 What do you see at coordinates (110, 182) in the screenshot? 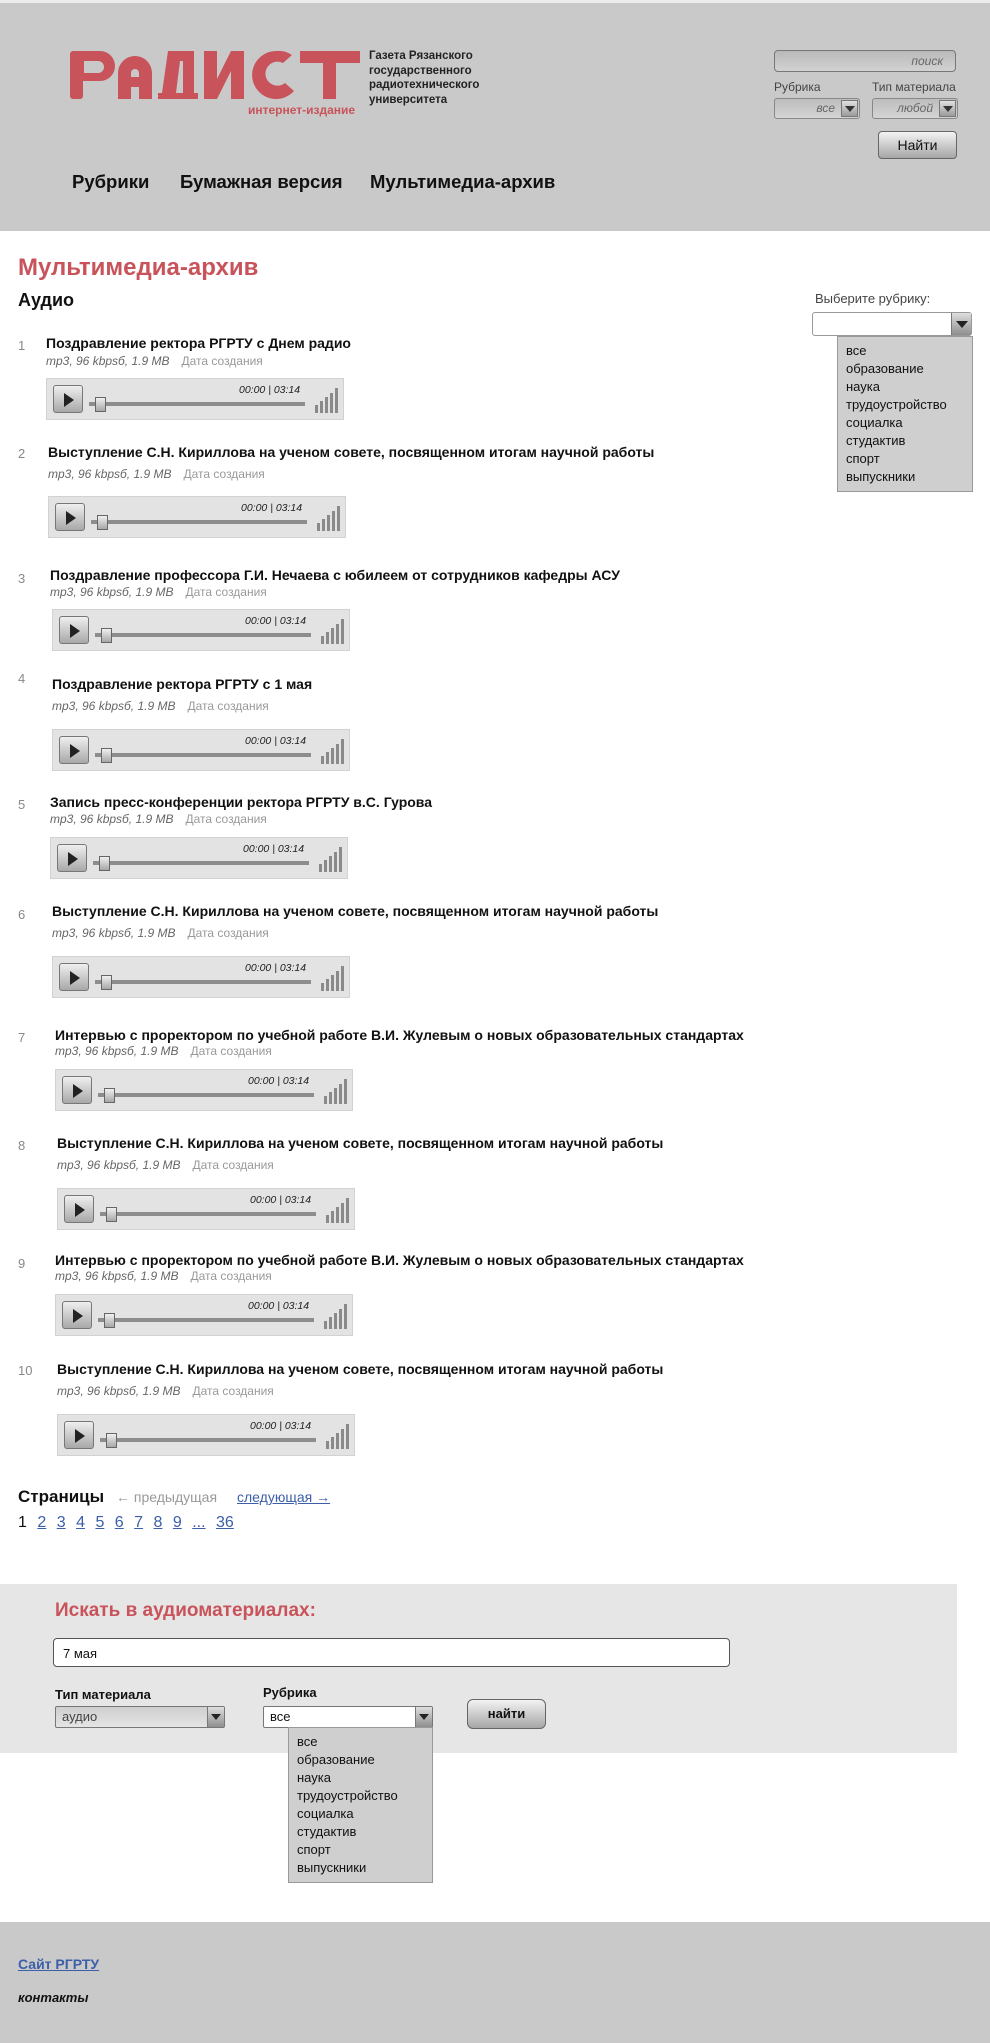
I see `nav-rubrics: Рубрики` at bounding box center [110, 182].